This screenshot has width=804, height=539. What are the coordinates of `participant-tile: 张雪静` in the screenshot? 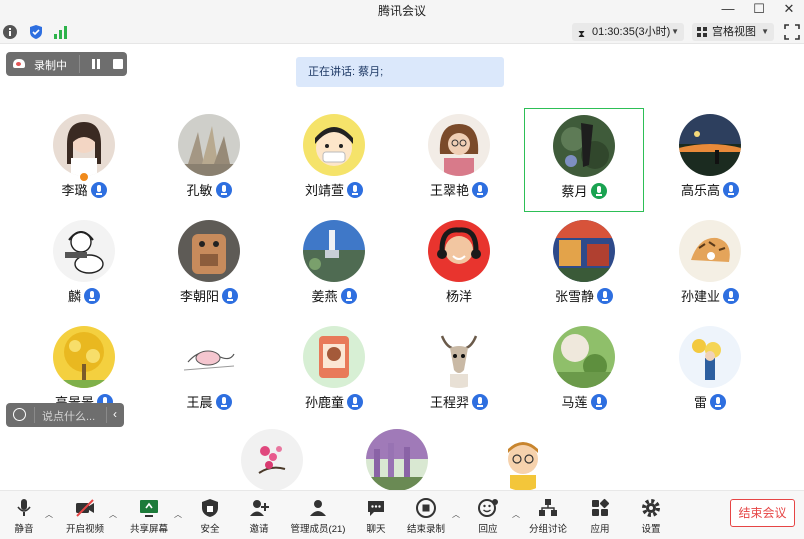 It's located at (584, 266).